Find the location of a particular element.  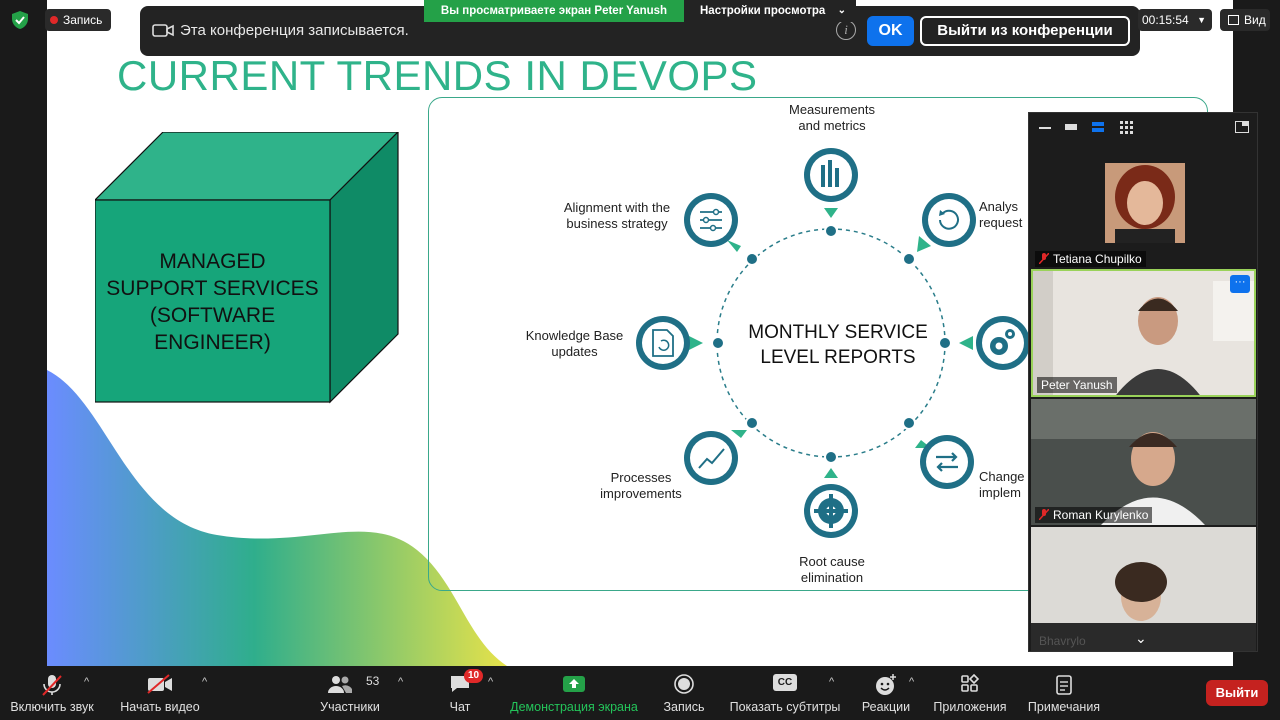

label-root-cause: Root cause elimination is located at coordinates (832, 569).